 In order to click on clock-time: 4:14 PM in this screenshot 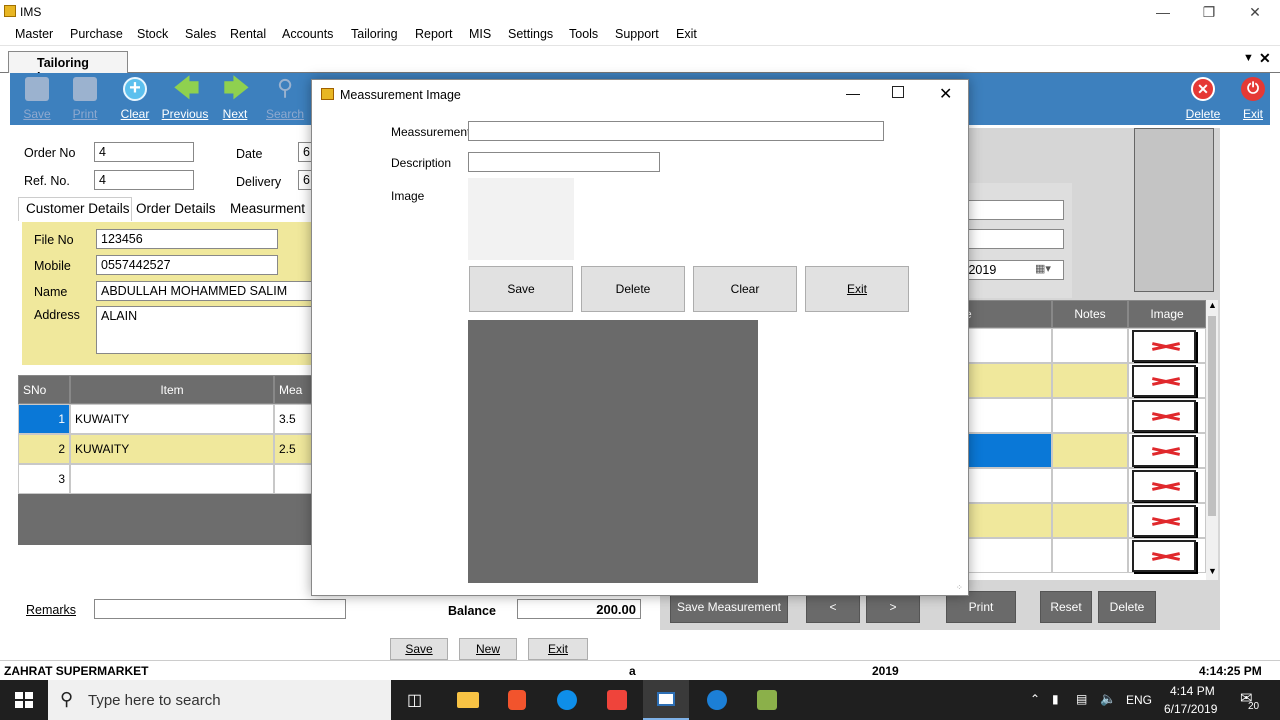, I will do `click(1192, 691)`.